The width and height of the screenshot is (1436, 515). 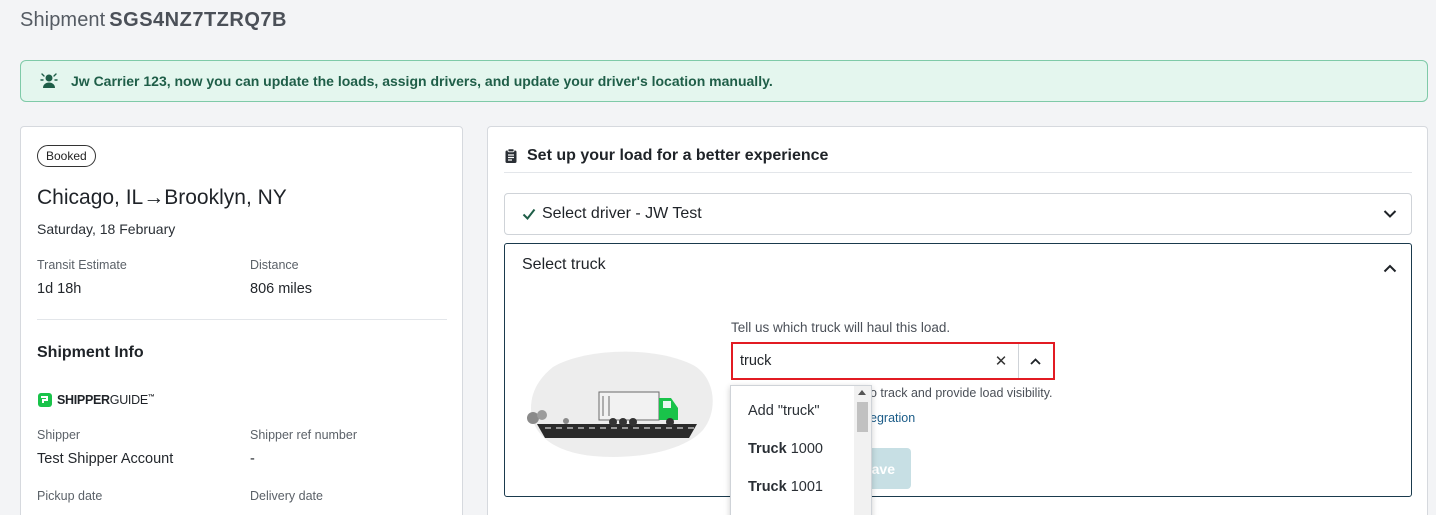 What do you see at coordinates (106, 229) in the screenshot?
I see `shipment-date: Saturday, 18 February` at bounding box center [106, 229].